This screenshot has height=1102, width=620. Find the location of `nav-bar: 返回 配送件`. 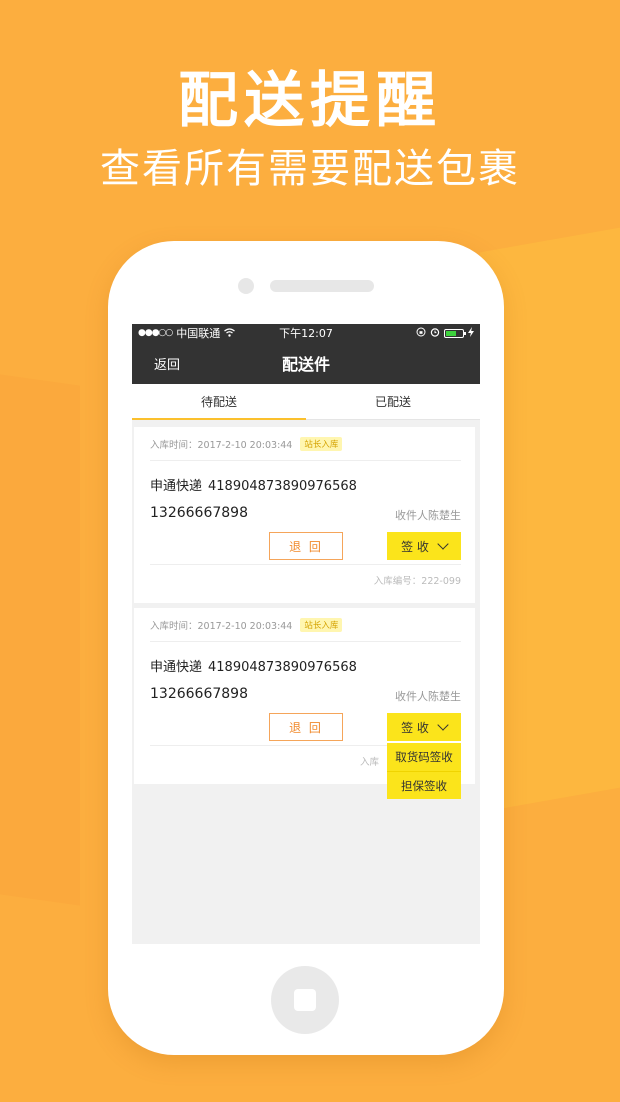

nav-bar: 返回 配送件 is located at coordinates (306, 363).